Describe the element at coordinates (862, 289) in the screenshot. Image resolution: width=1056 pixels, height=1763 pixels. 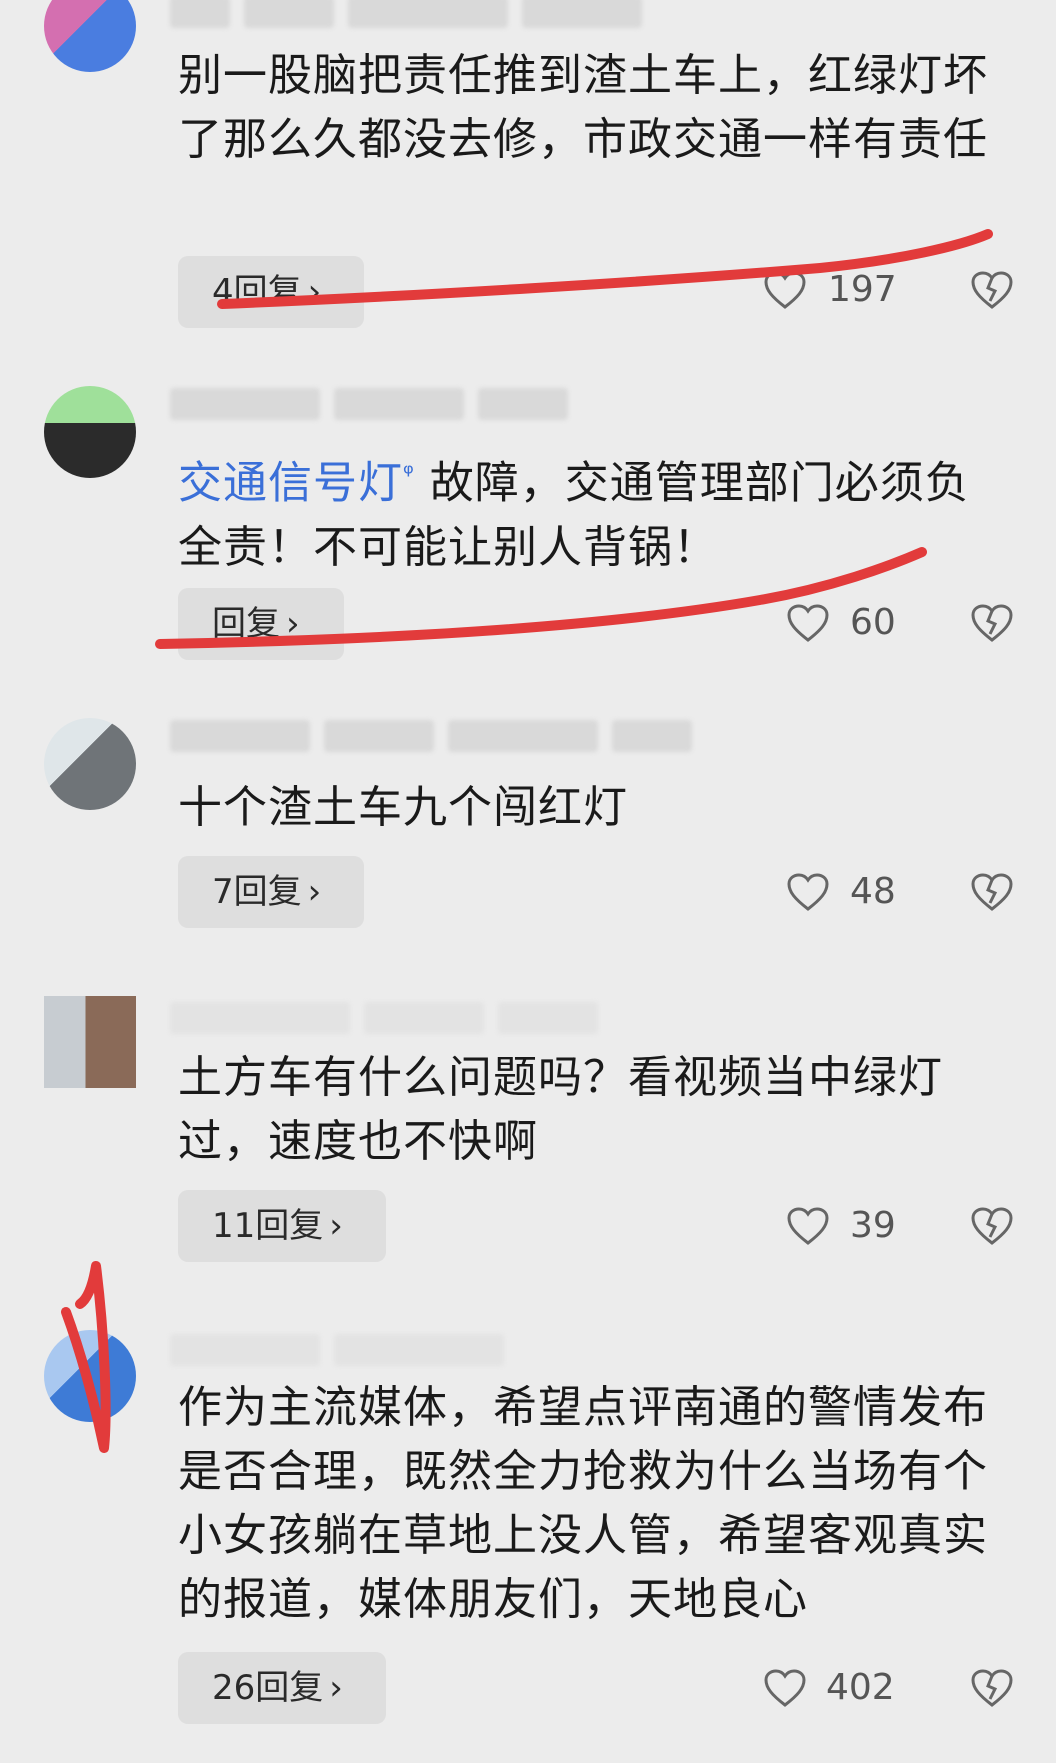
I see `like-count: 197` at that location.